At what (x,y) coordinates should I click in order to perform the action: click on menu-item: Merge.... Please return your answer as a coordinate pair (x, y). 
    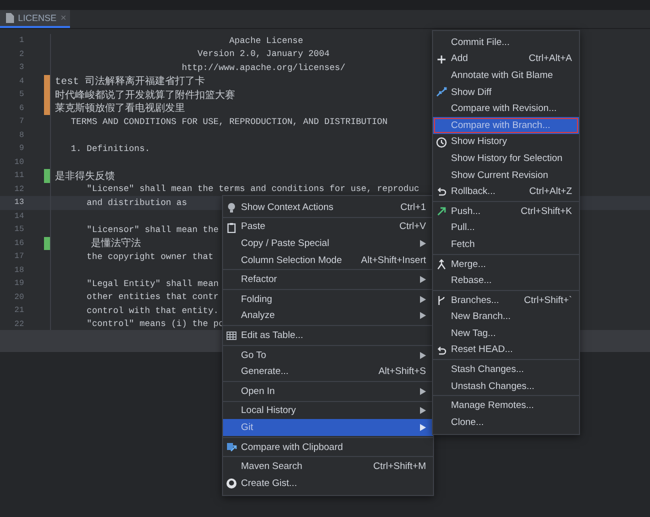
    Looking at the image, I should click on (506, 264).